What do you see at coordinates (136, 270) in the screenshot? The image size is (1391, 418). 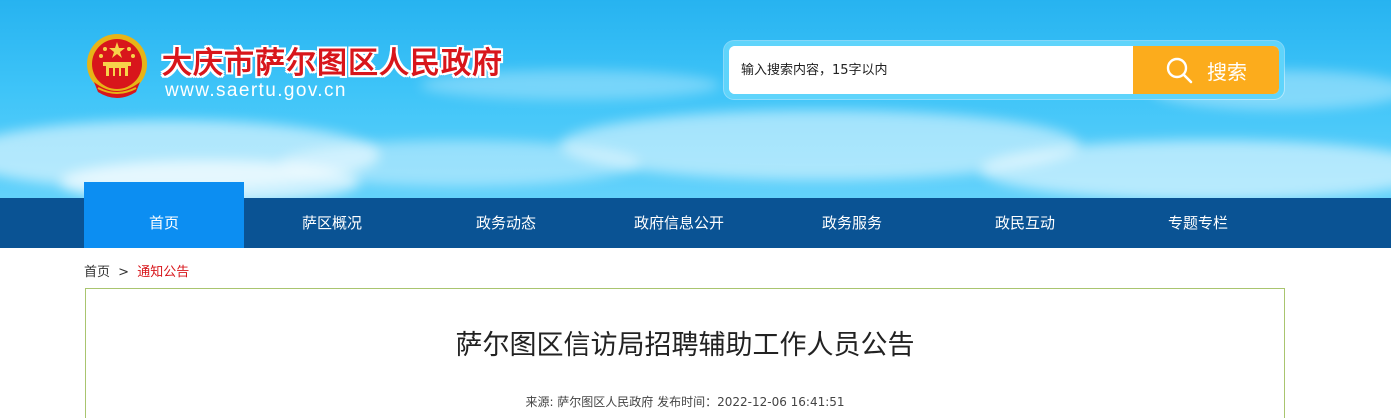 I see `breadcrumb: 首页 > 通知公告` at bounding box center [136, 270].